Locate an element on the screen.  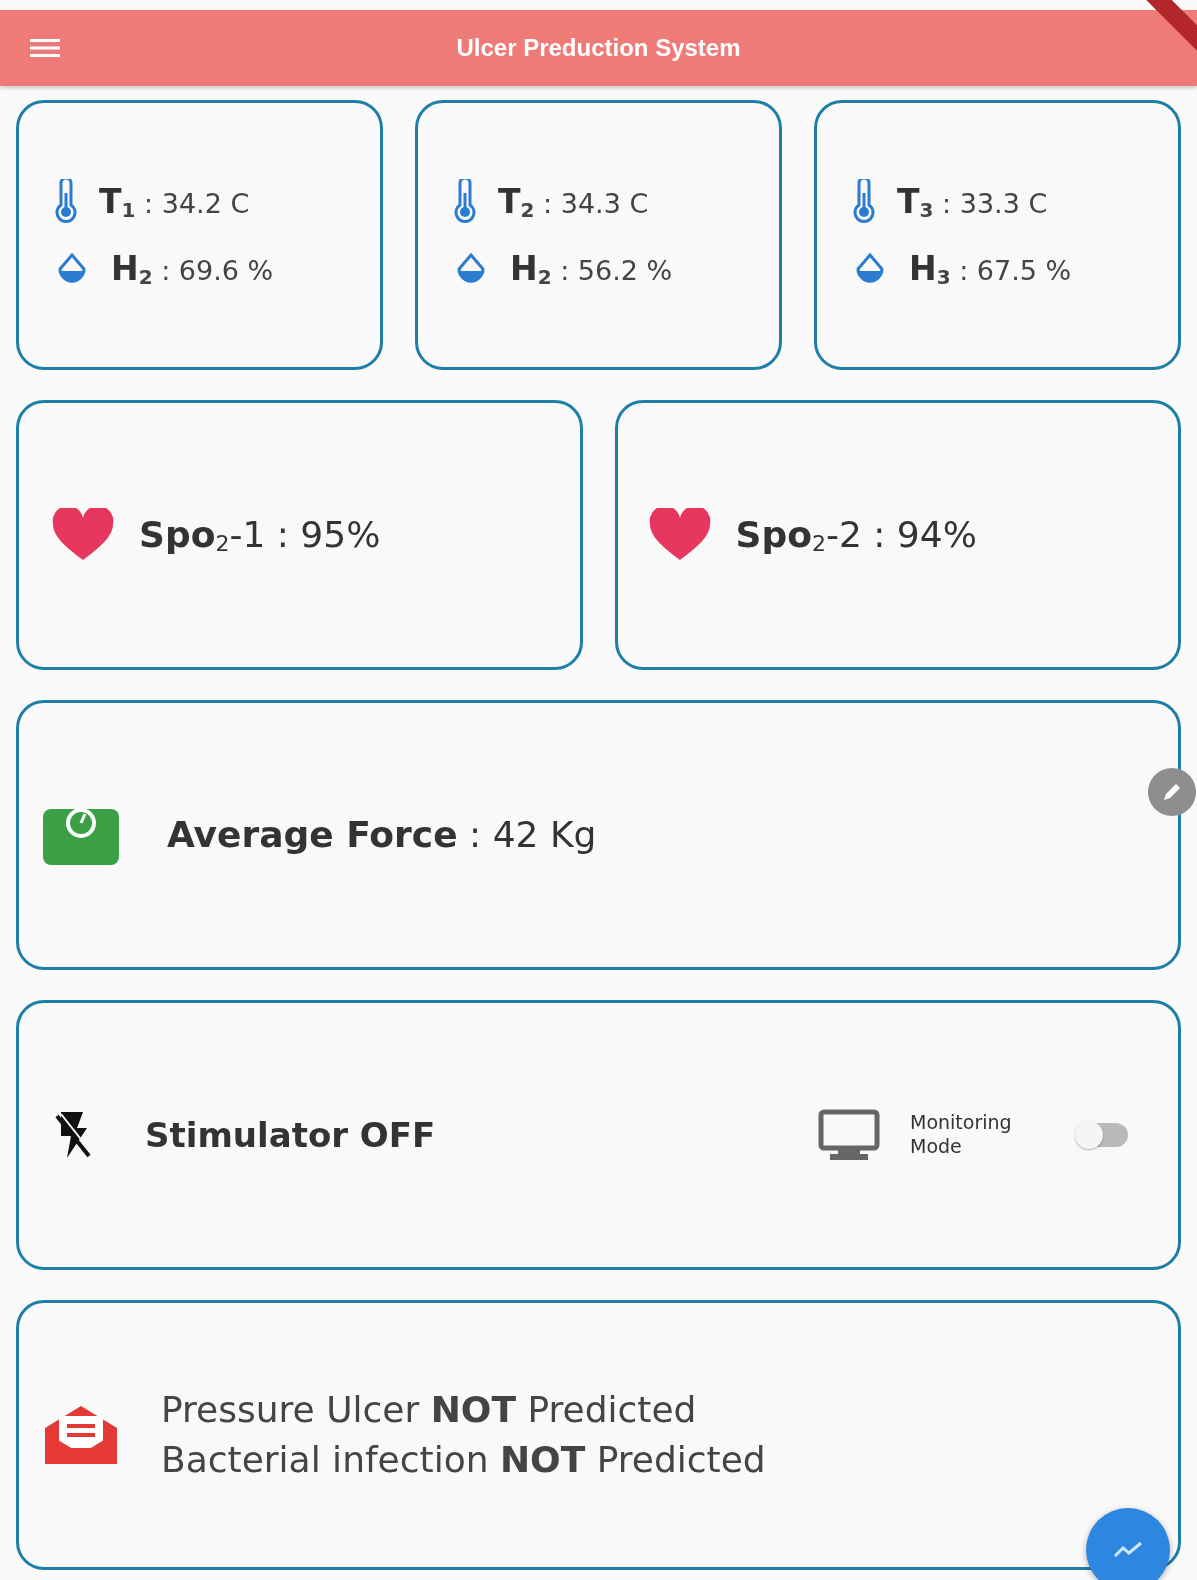
weighing-scale-icon is located at coordinates (81, 835).